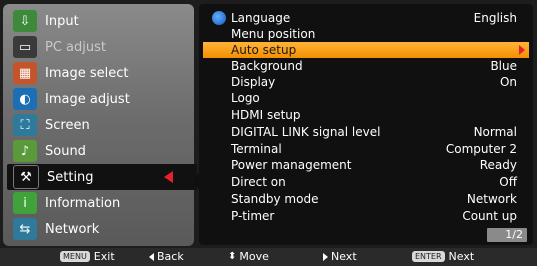 The image size is (537, 266). I want to click on setting-value: Normal, so click(495, 132).